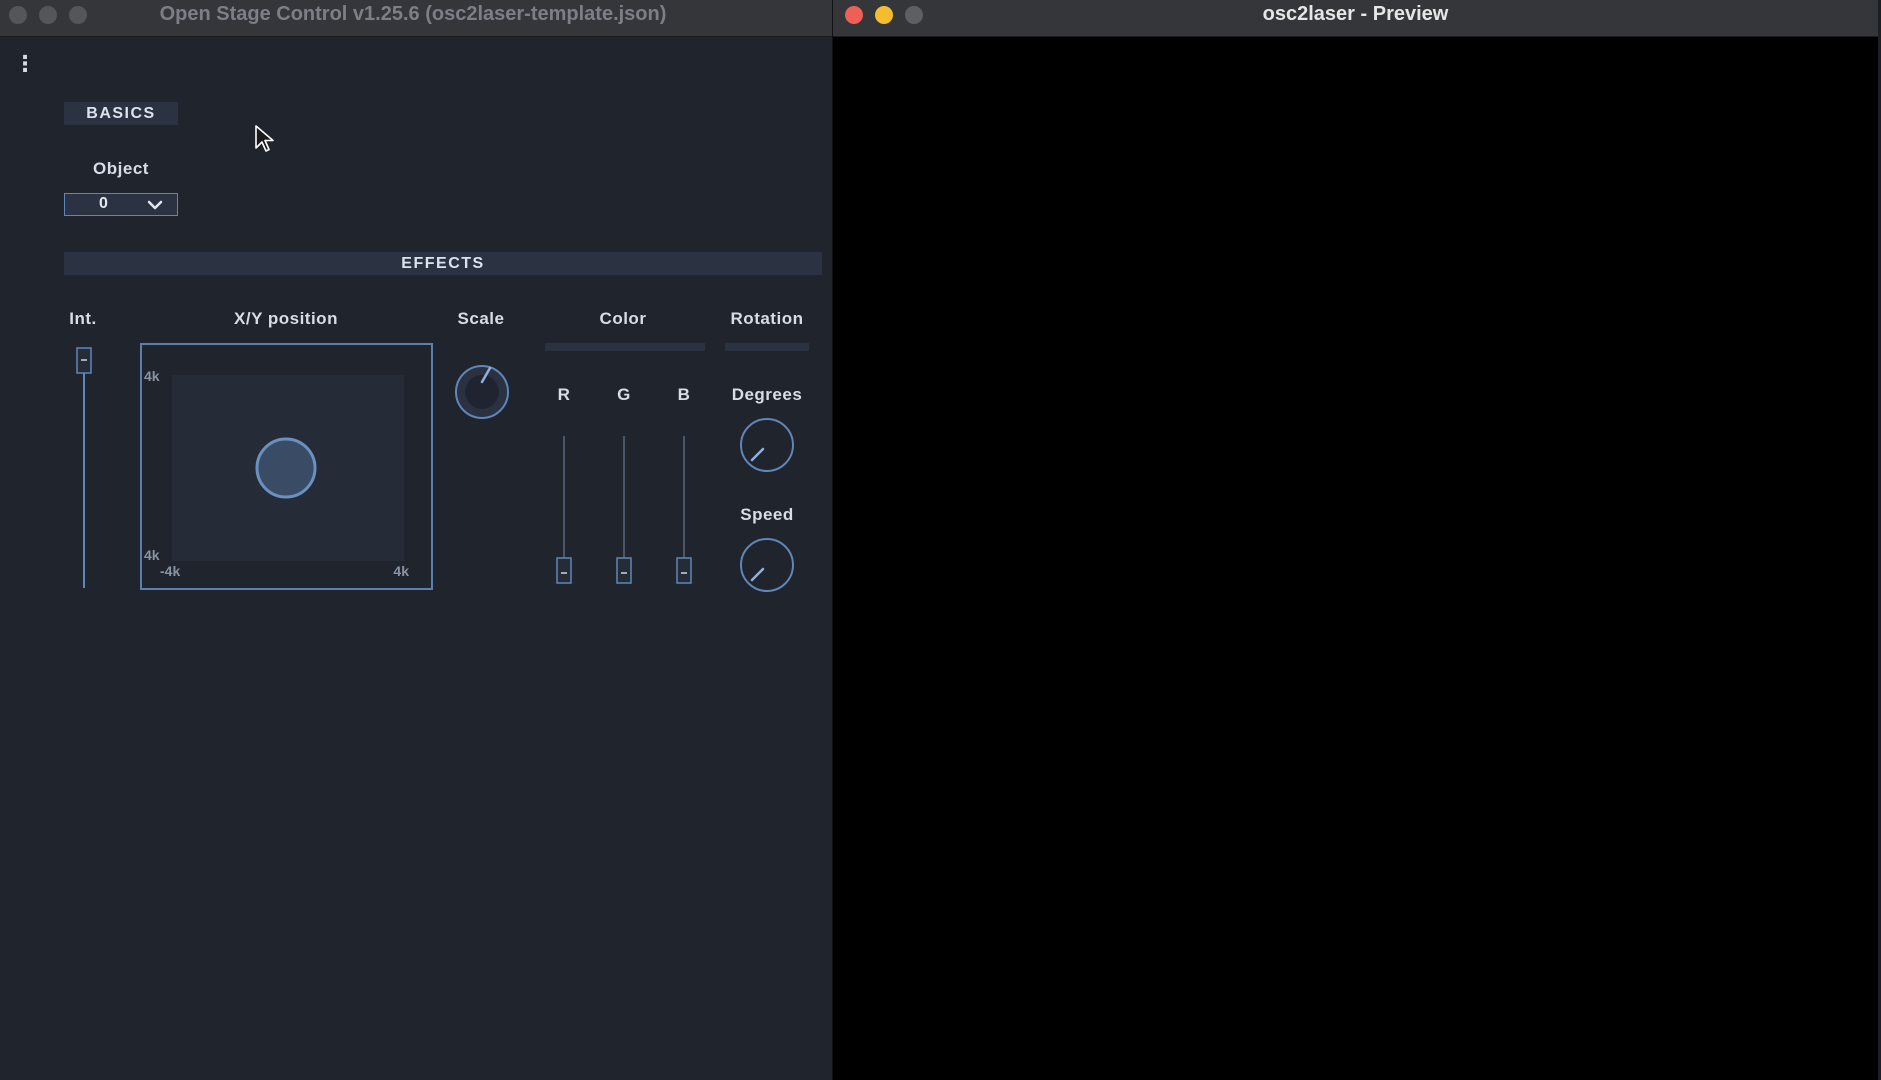 The image size is (1881, 1080). Describe the element at coordinates (767, 318) in the screenshot. I see `rotation-label: Rotation` at that location.